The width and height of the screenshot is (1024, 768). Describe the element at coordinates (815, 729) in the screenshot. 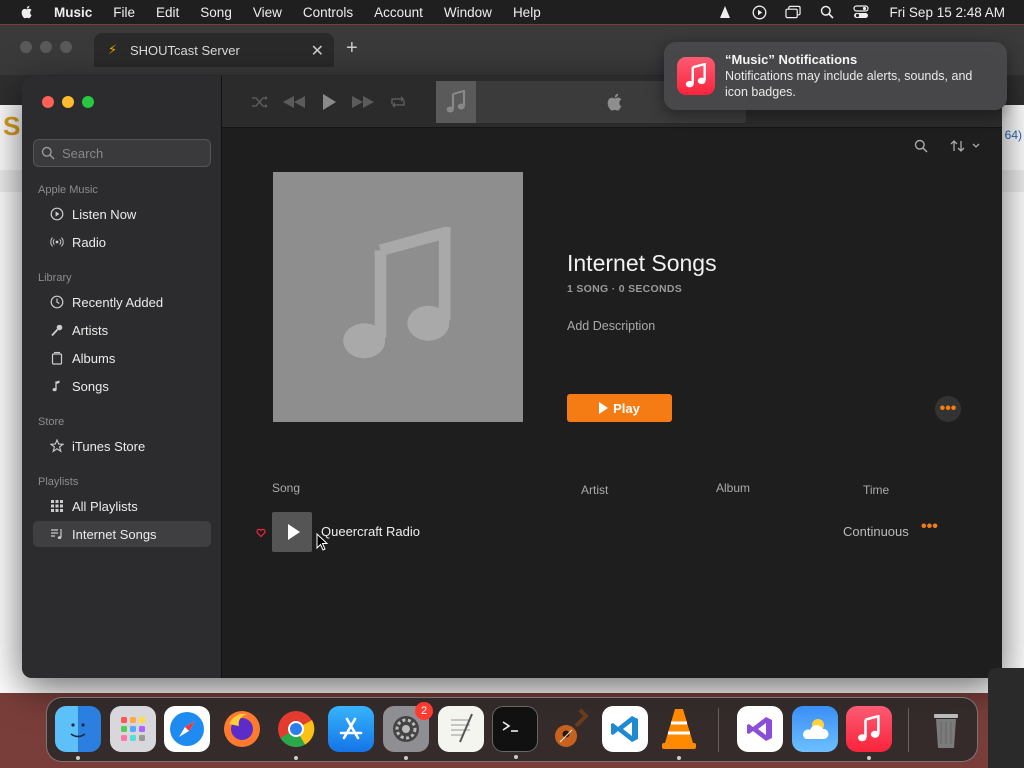

I see `weather-icon` at that location.